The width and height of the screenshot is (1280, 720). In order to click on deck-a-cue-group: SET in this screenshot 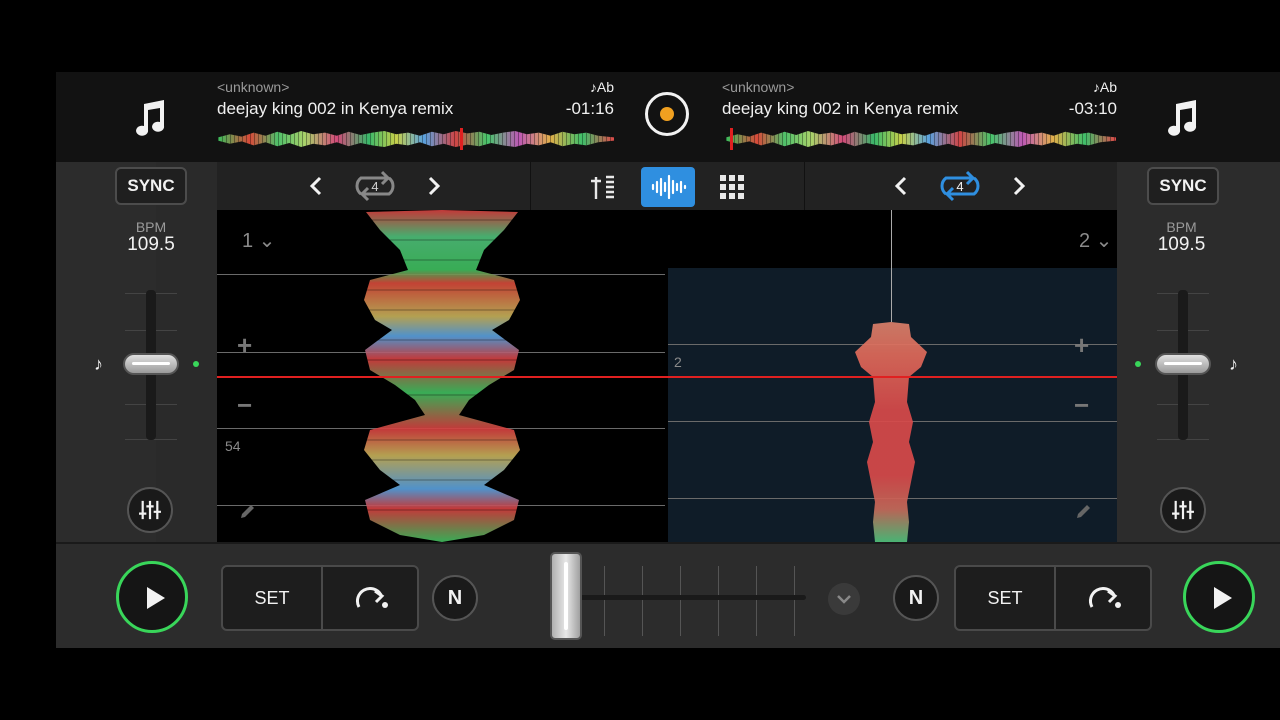, I will do `click(320, 598)`.